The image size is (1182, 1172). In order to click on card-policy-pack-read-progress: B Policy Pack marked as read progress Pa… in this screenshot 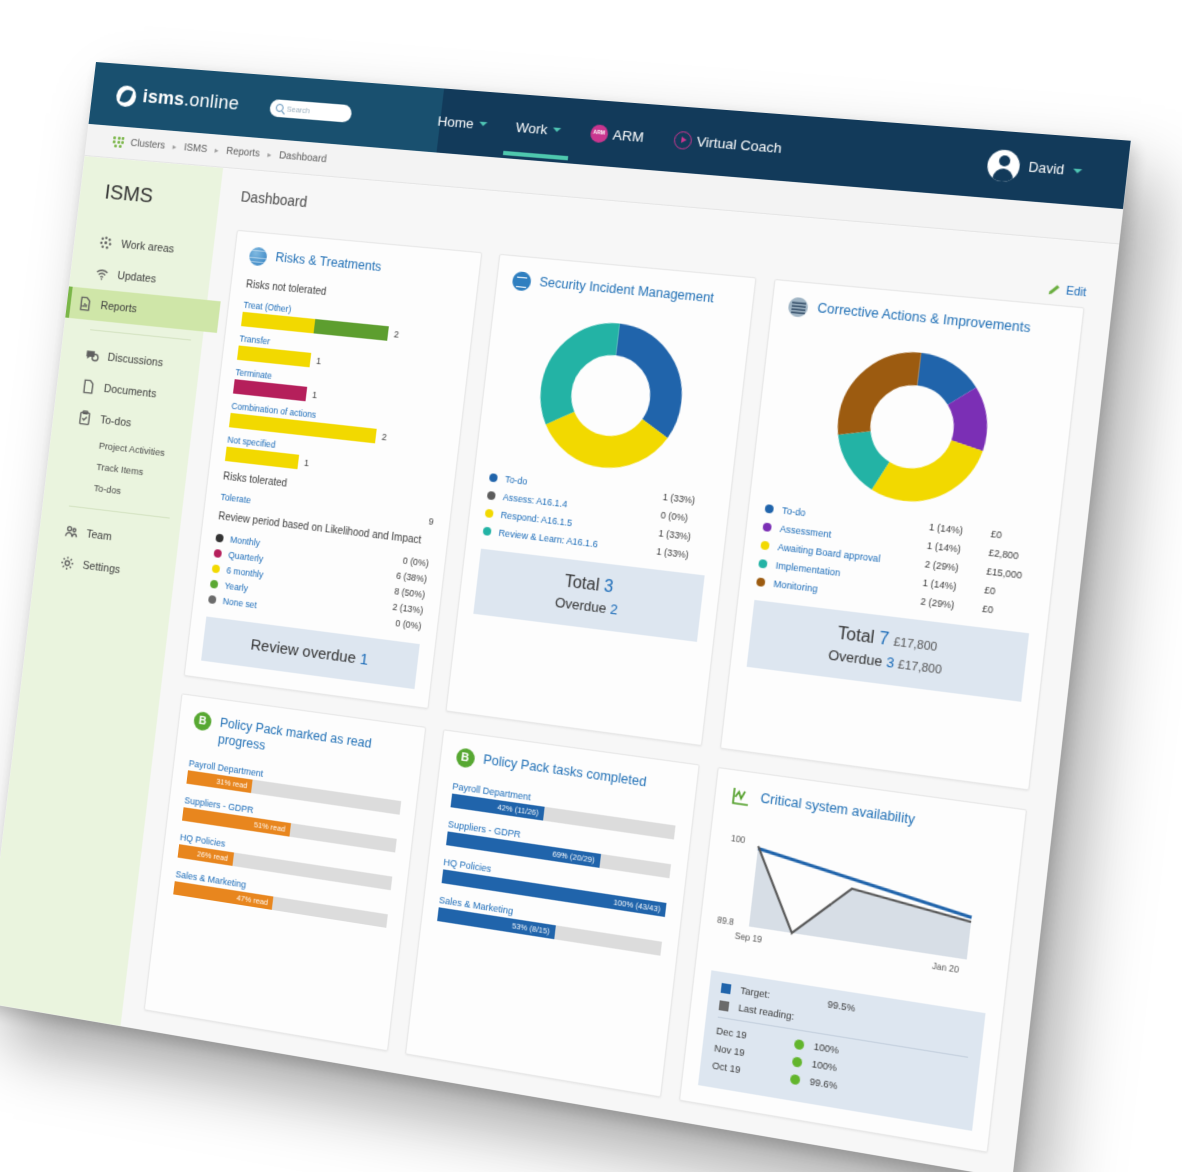, I will do `click(285, 872)`.